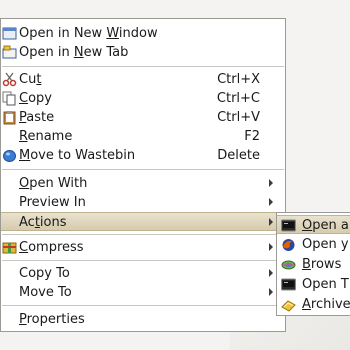 This screenshot has width=350, height=350. Describe the element at coordinates (288, 265) in the screenshot. I see `browse-icon` at that location.